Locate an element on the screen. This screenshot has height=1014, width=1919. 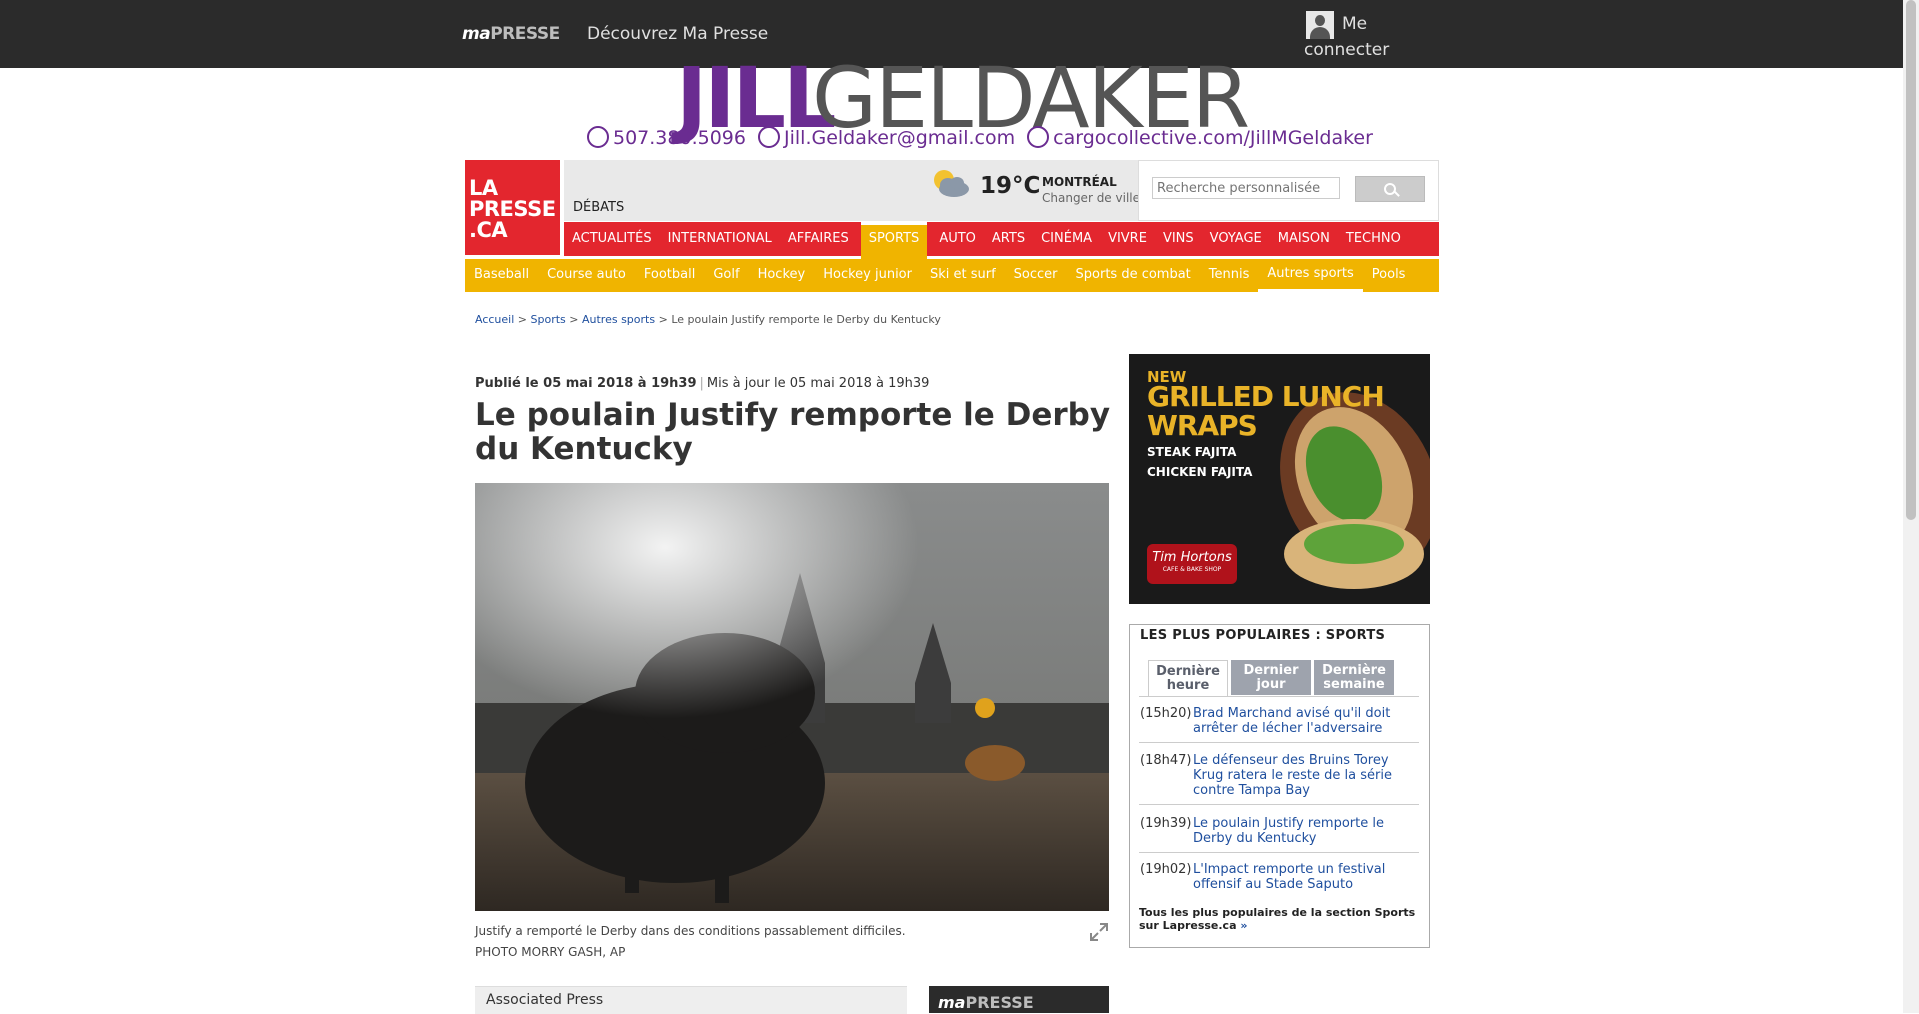
nav-item-4: AUTO is located at coordinates (957, 239).